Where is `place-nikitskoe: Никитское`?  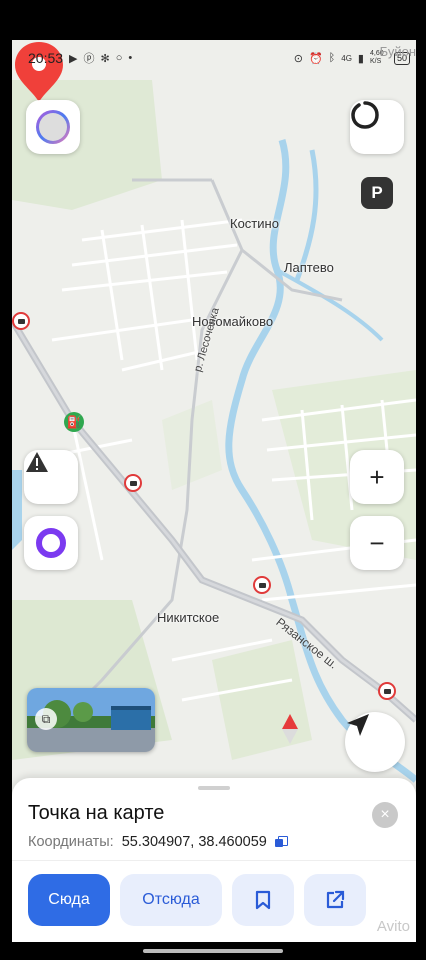 place-nikitskoe: Никитское is located at coordinates (188, 617).